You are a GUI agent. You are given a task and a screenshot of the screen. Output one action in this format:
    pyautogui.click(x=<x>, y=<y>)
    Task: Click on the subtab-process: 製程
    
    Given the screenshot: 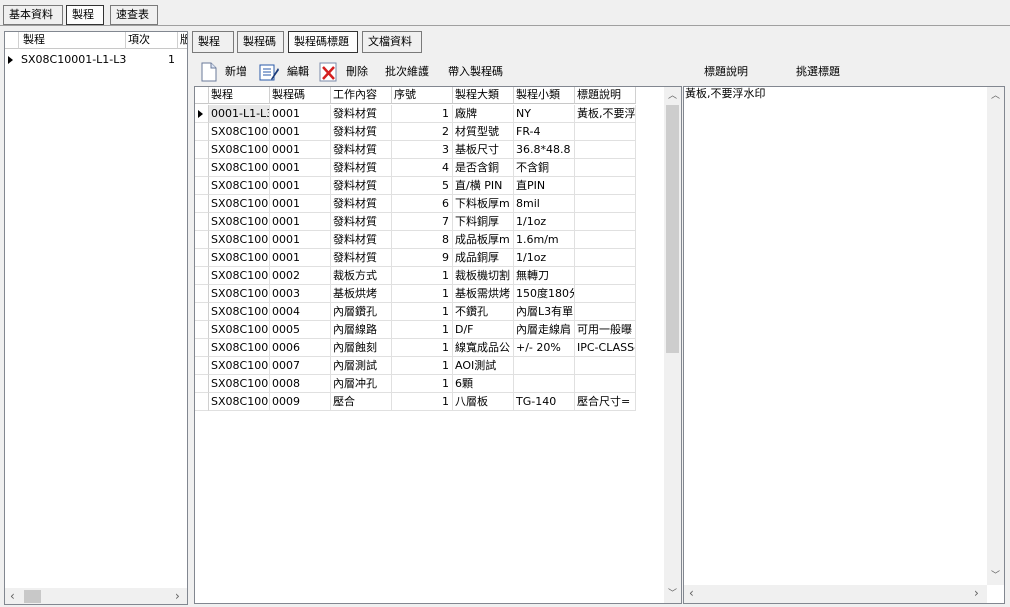 What is the action you would take?
    pyautogui.click(x=213, y=42)
    